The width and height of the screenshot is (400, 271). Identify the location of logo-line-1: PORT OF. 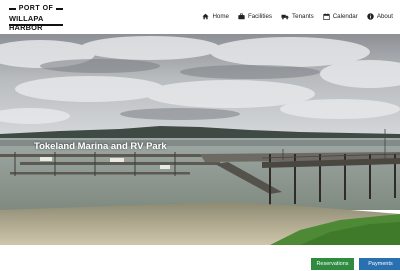
(36, 8).